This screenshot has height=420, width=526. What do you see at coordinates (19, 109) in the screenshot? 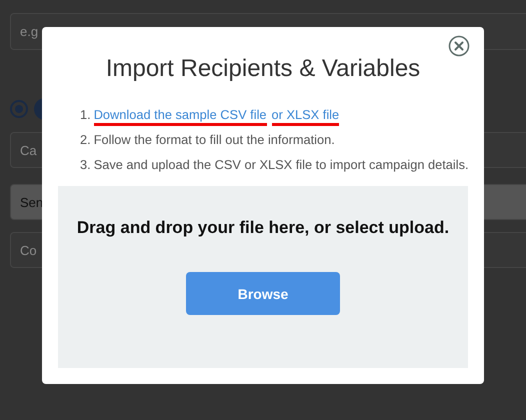
I see `radio-button` at bounding box center [19, 109].